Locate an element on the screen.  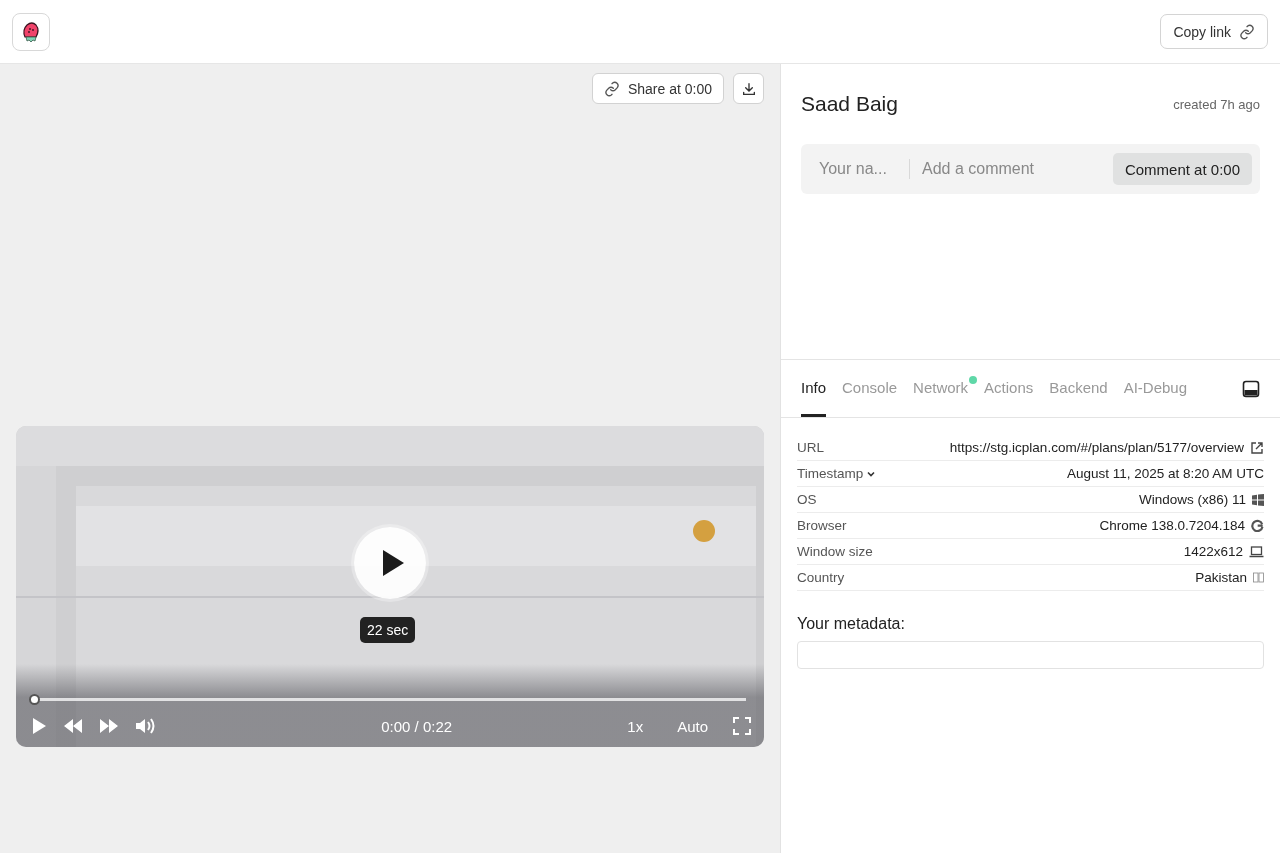
app-logo is located at coordinates (31, 31).